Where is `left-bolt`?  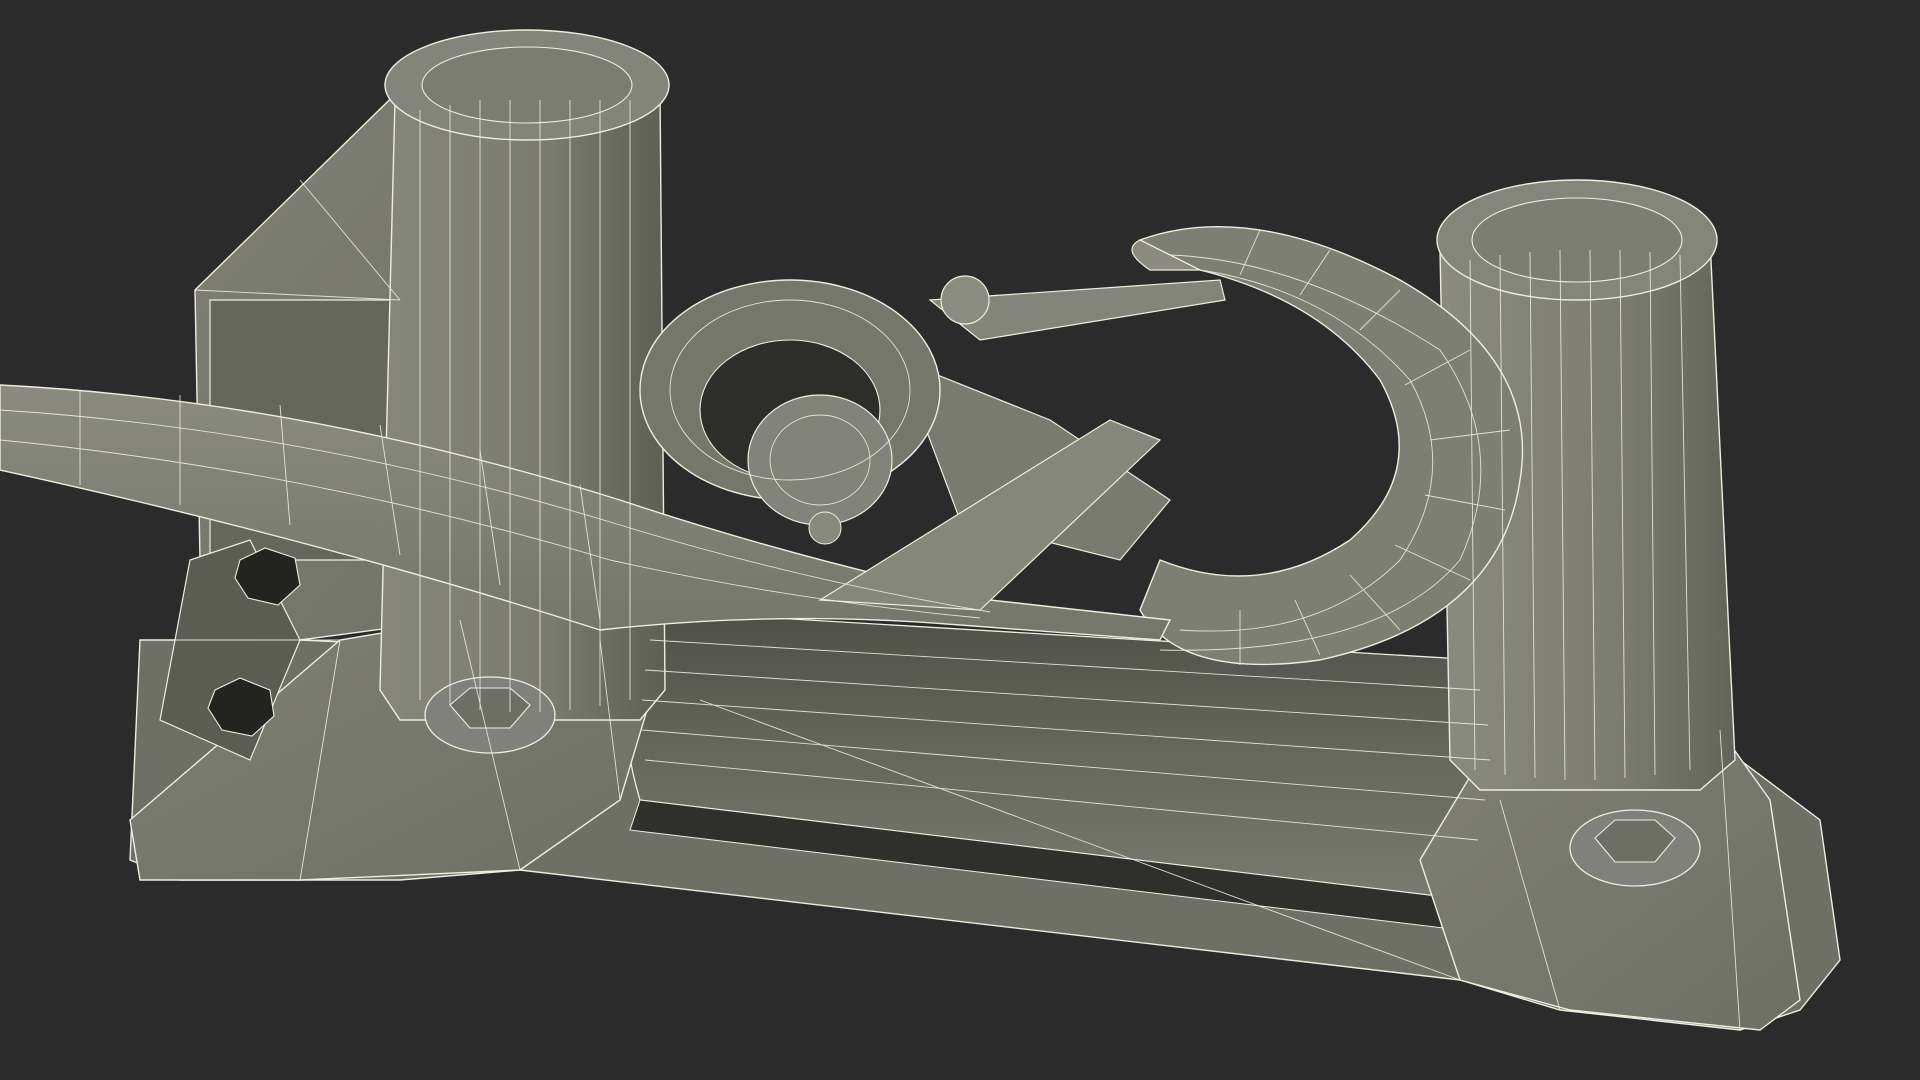
left-bolt is located at coordinates (490, 715).